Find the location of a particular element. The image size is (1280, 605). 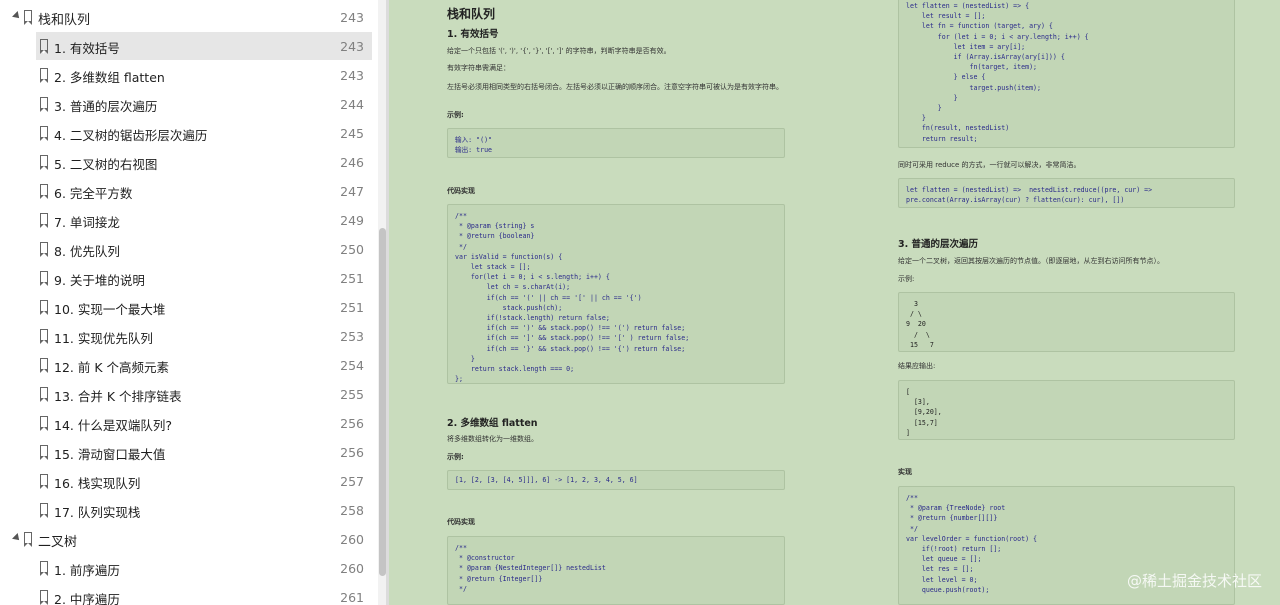

code-block-example: 输入: "()" 输出: true is located at coordinates (616, 143).